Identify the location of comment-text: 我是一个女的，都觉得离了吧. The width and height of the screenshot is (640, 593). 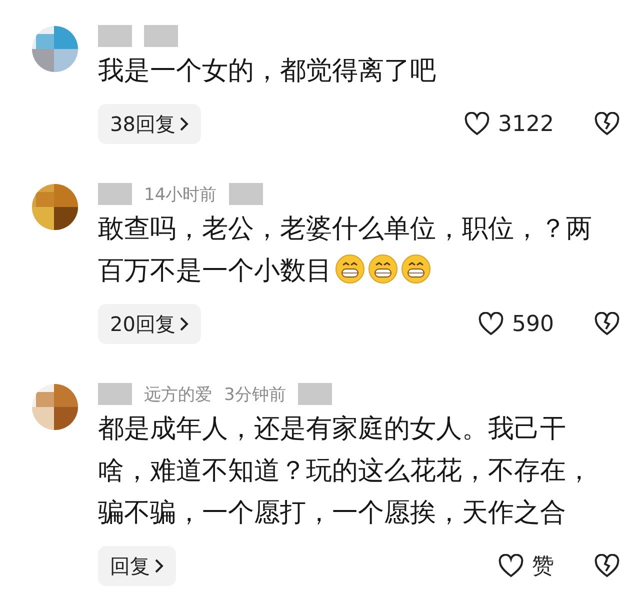
(267, 71).